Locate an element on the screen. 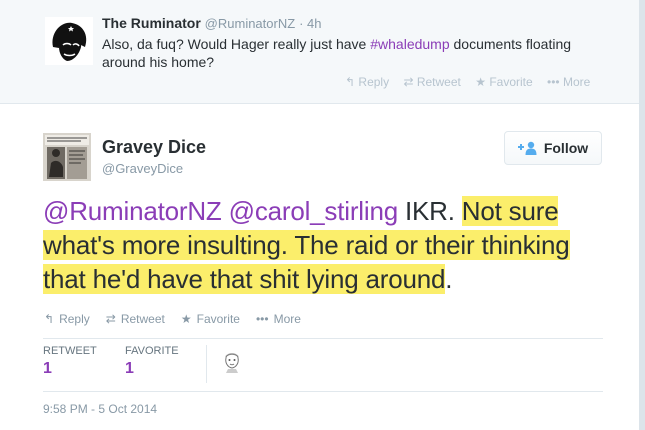  author-handle: @GraveyDice is located at coordinates (142, 168).